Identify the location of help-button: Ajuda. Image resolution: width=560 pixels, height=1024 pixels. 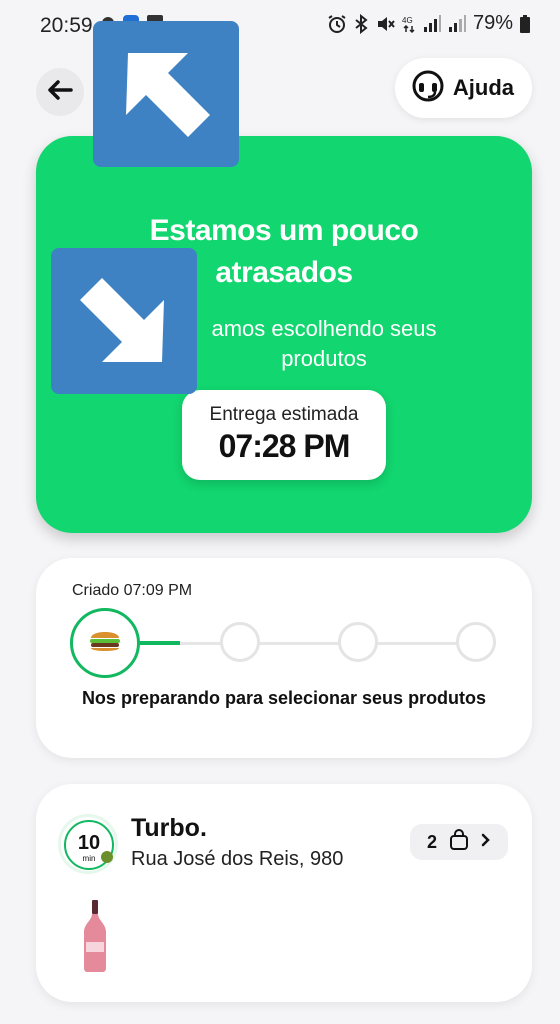
(463, 88).